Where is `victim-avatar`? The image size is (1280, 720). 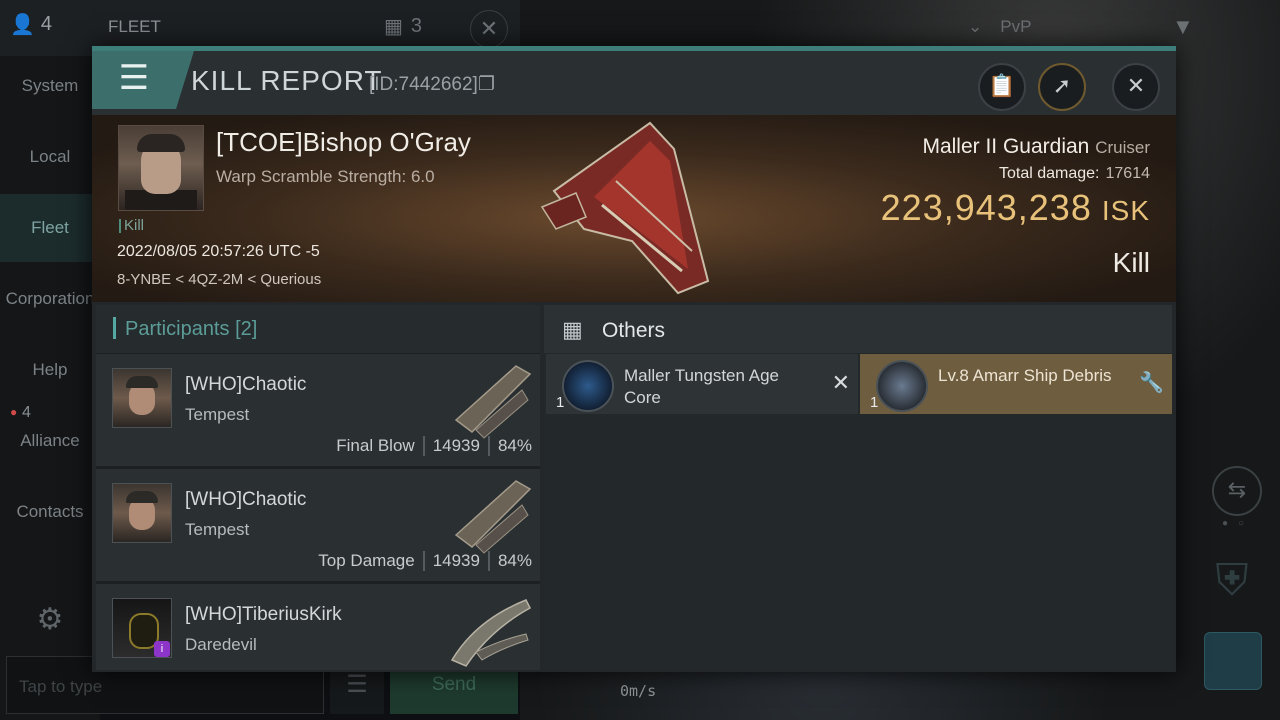 victim-avatar is located at coordinates (161, 168).